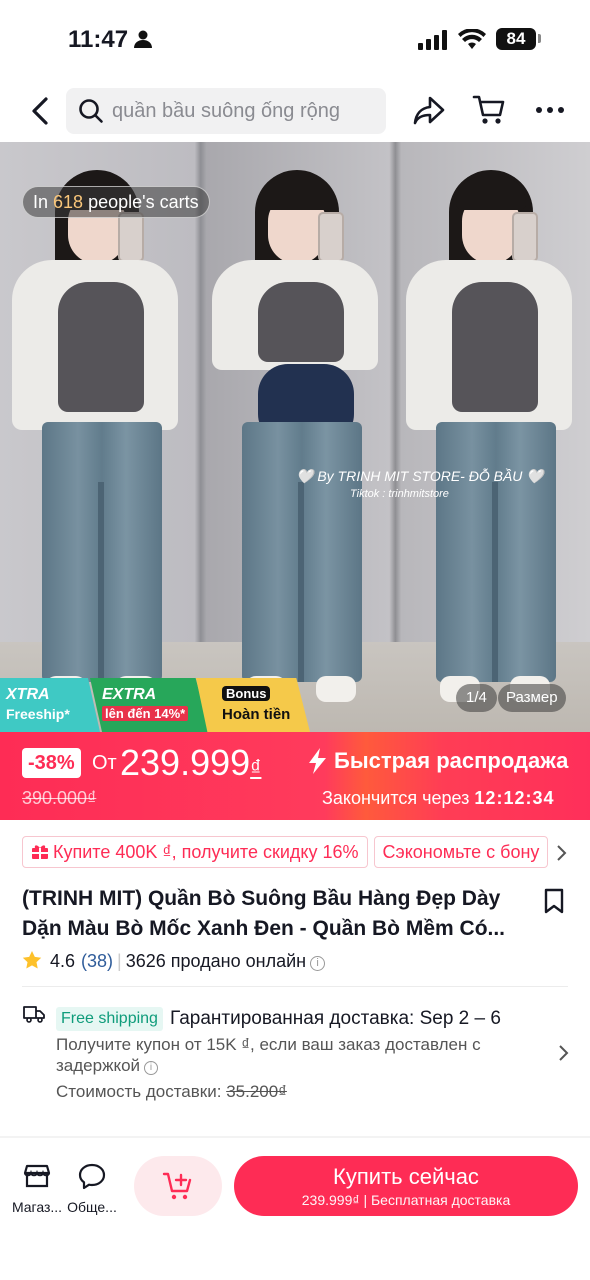  Describe the element at coordinates (34, 1014) in the screenshot. I see `delivery-truck-icon` at that location.